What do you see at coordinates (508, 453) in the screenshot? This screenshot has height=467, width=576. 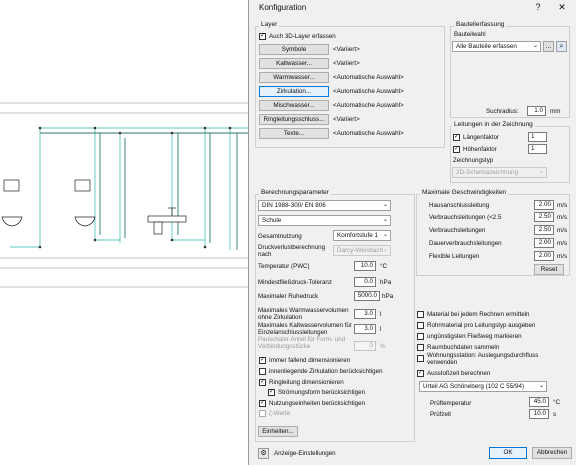 I see `ok-button: OK` at bounding box center [508, 453].